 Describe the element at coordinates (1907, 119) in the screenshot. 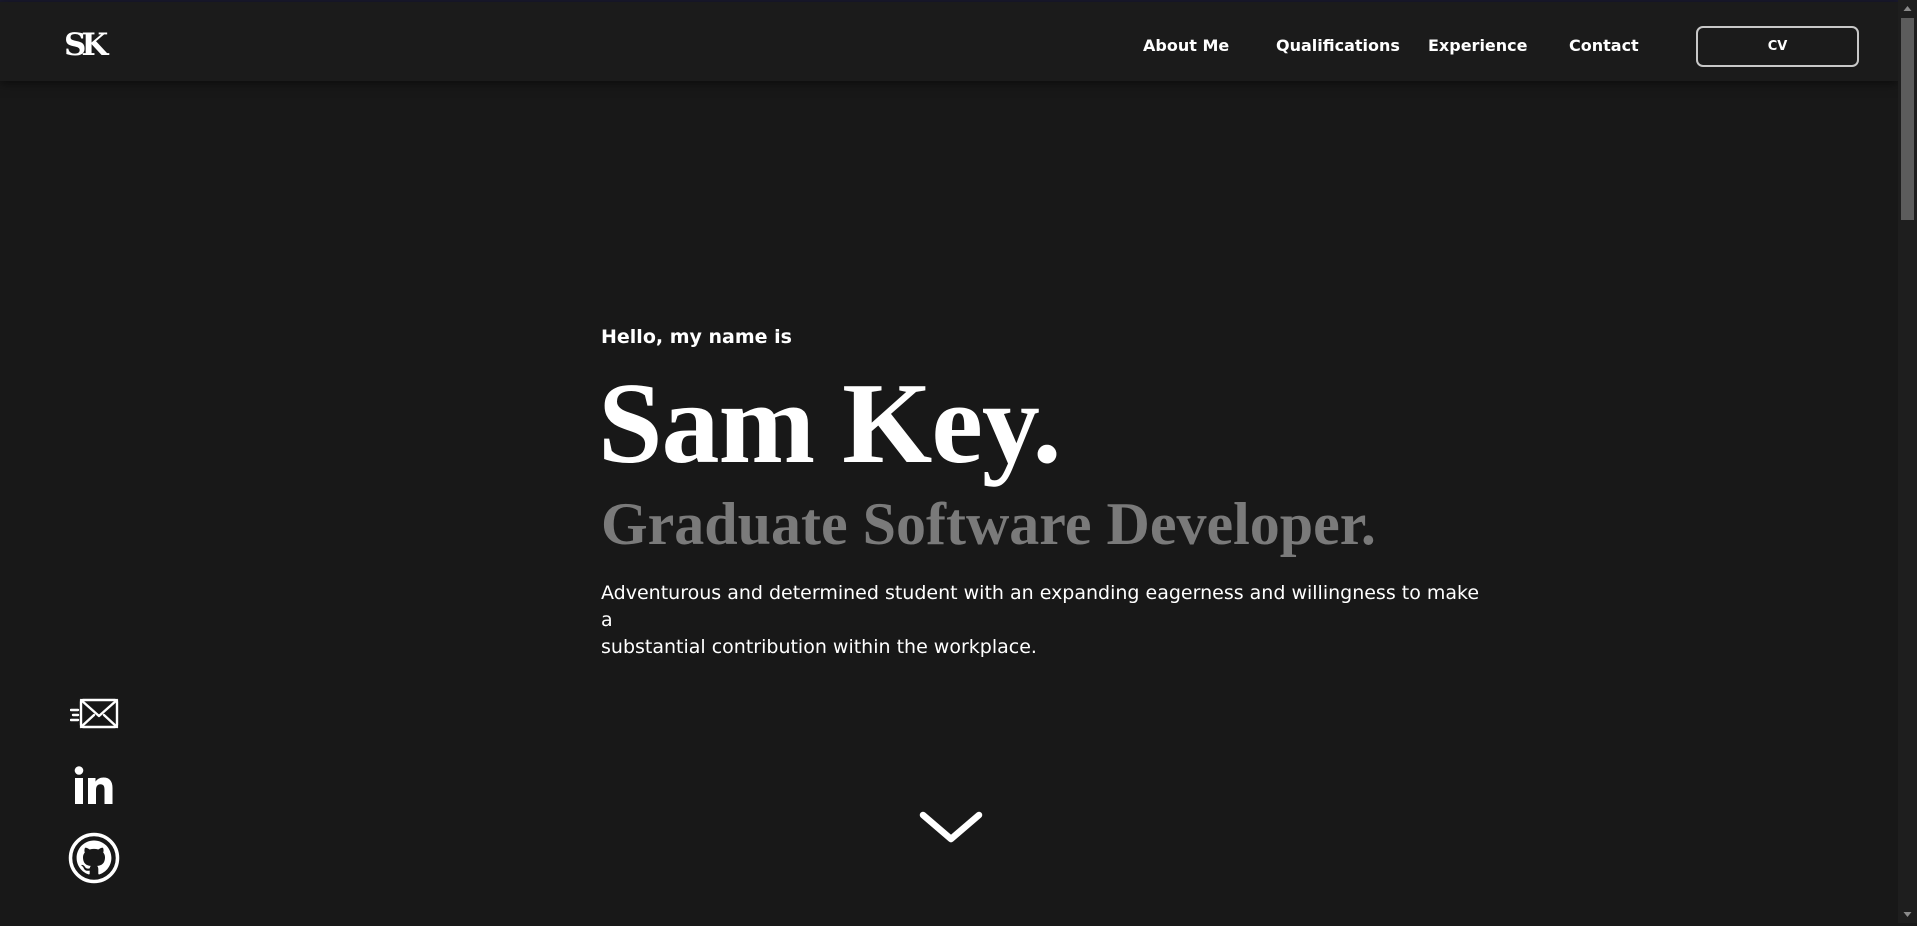

I see `scrollbar-thumb` at that location.